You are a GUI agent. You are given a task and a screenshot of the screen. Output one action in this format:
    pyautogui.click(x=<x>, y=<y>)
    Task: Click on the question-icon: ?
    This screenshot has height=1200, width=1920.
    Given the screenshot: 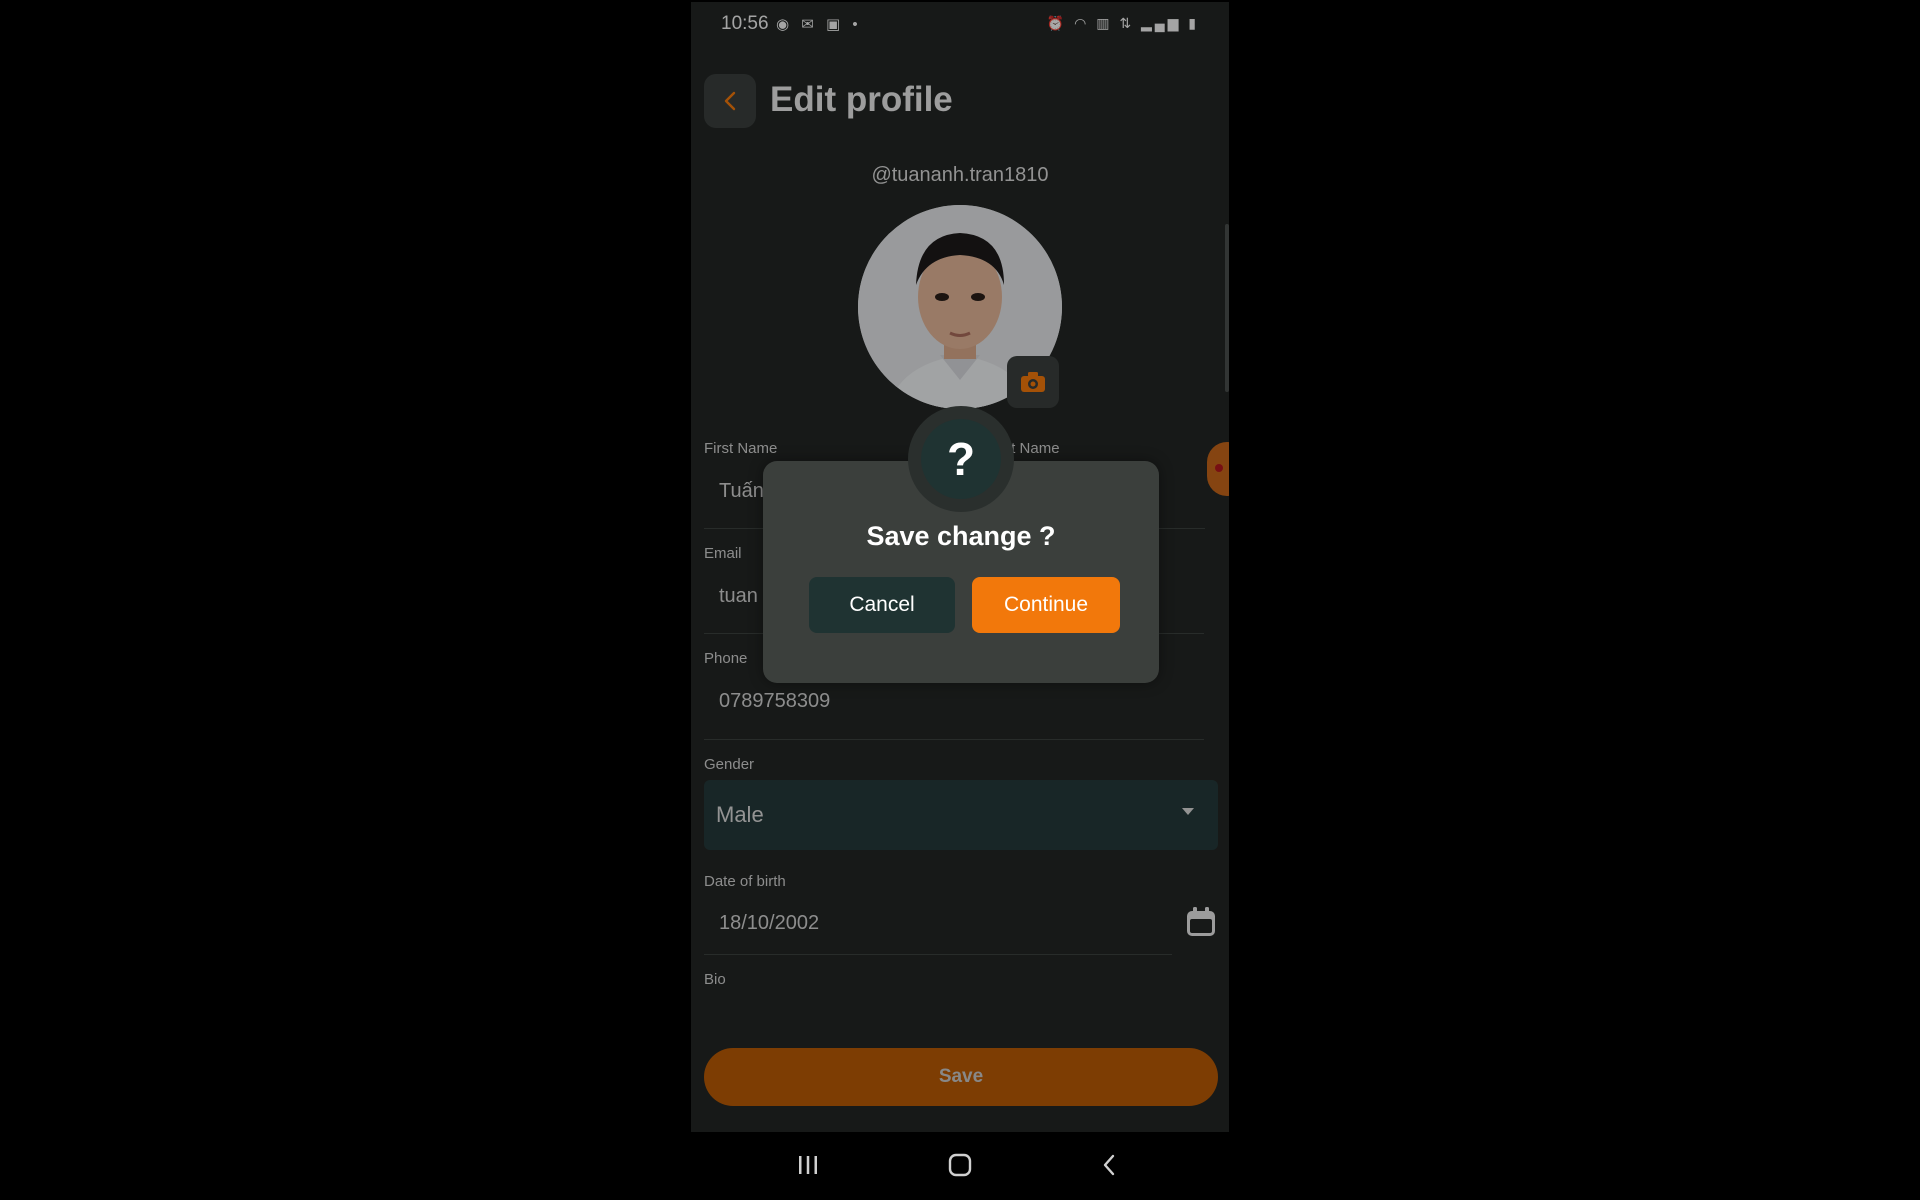 What is the action you would take?
    pyautogui.click(x=961, y=459)
    